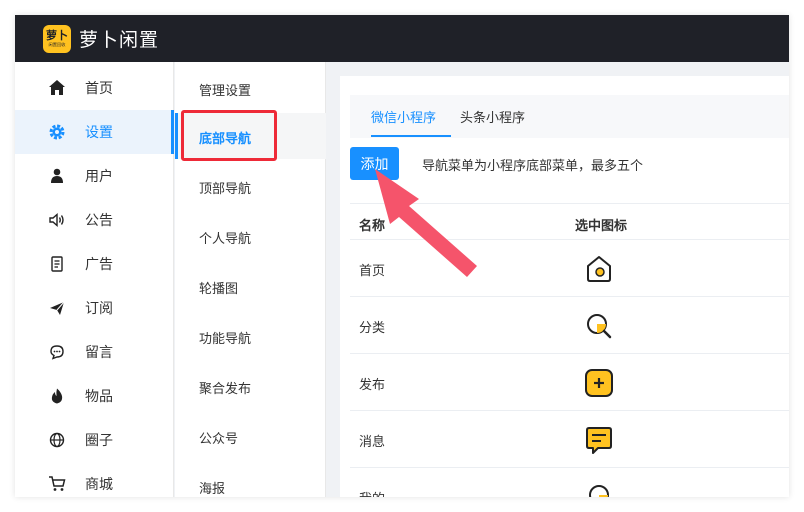 Image resolution: width=804 pixels, height=512 pixels. What do you see at coordinates (57, 176) in the screenshot?
I see `user-icon` at bounding box center [57, 176].